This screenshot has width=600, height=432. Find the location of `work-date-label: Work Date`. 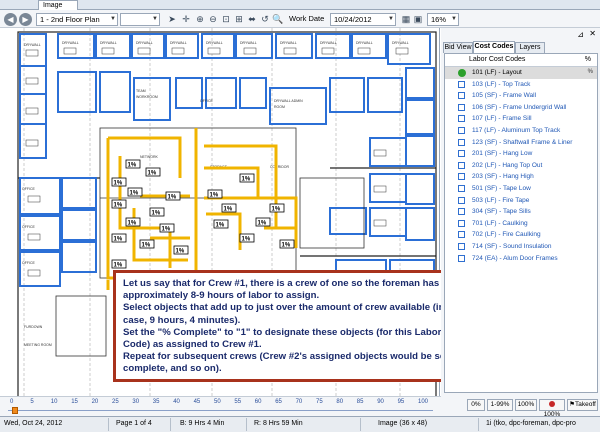

work-date-label: Work Date is located at coordinates (307, 18).